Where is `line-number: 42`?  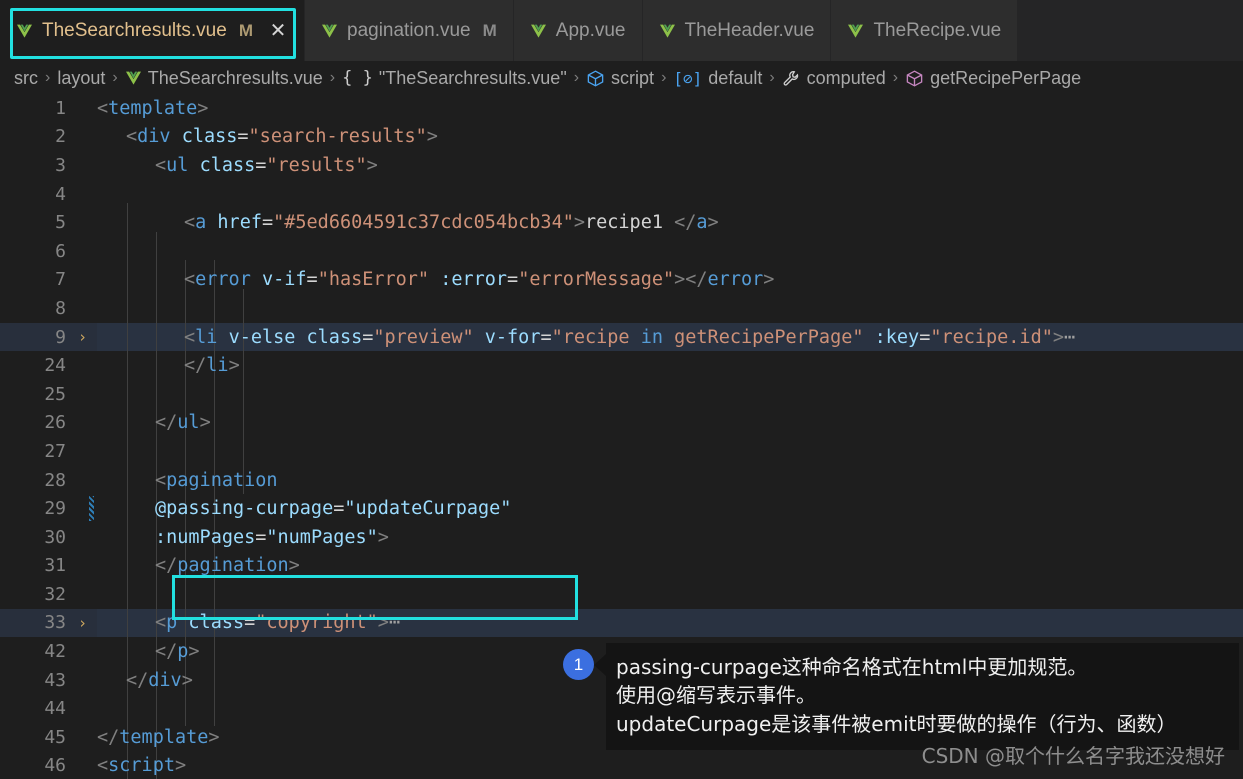
line-number: 42 is located at coordinates (55, 652).